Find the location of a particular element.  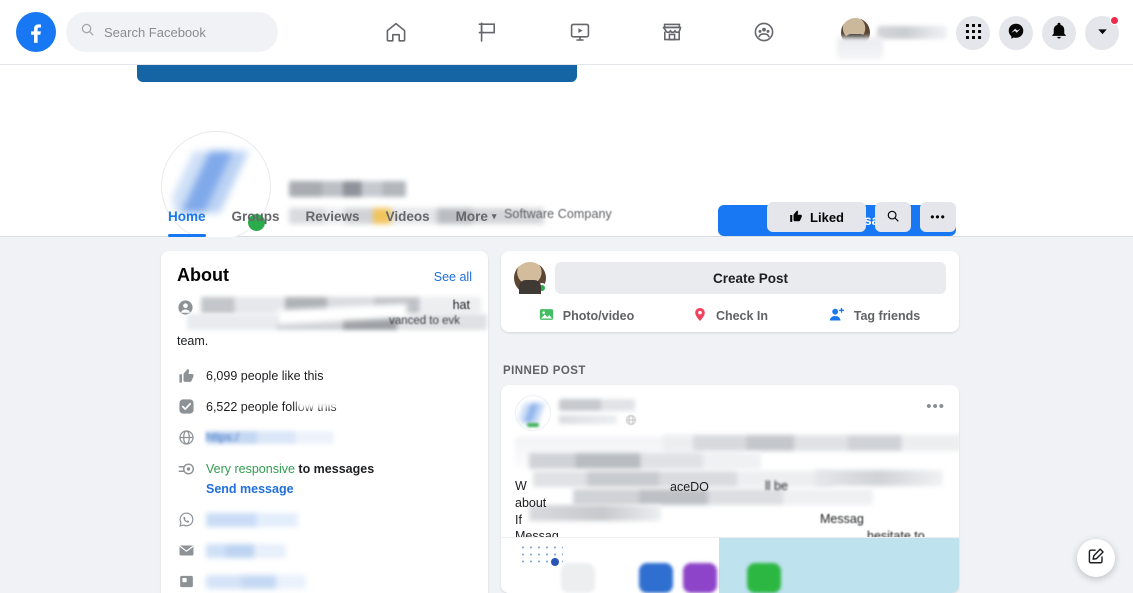

account-menu-button is located at coordinates (1102, 32).